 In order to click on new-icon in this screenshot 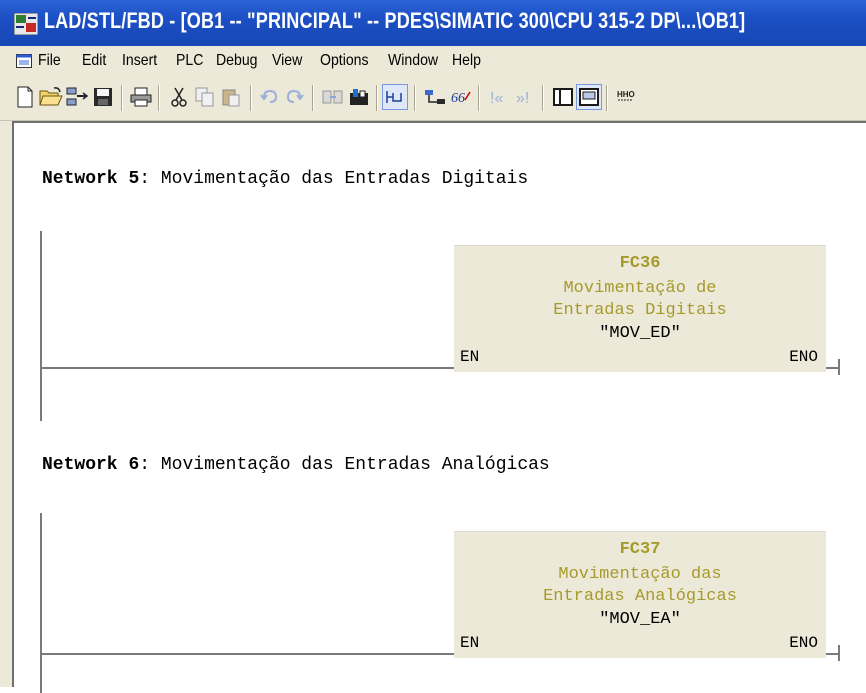, I will do `click(25, 97)`.